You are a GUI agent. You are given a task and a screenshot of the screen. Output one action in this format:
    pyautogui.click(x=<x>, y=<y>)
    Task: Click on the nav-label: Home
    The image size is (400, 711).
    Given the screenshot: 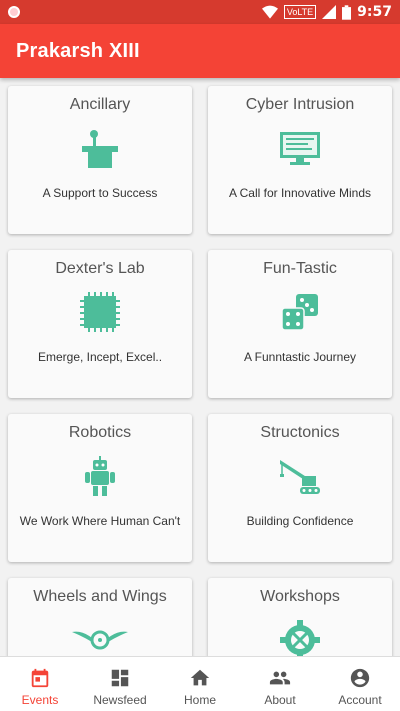 What is the action you would take?
    pyautogui.click(x=199, y=700)
    